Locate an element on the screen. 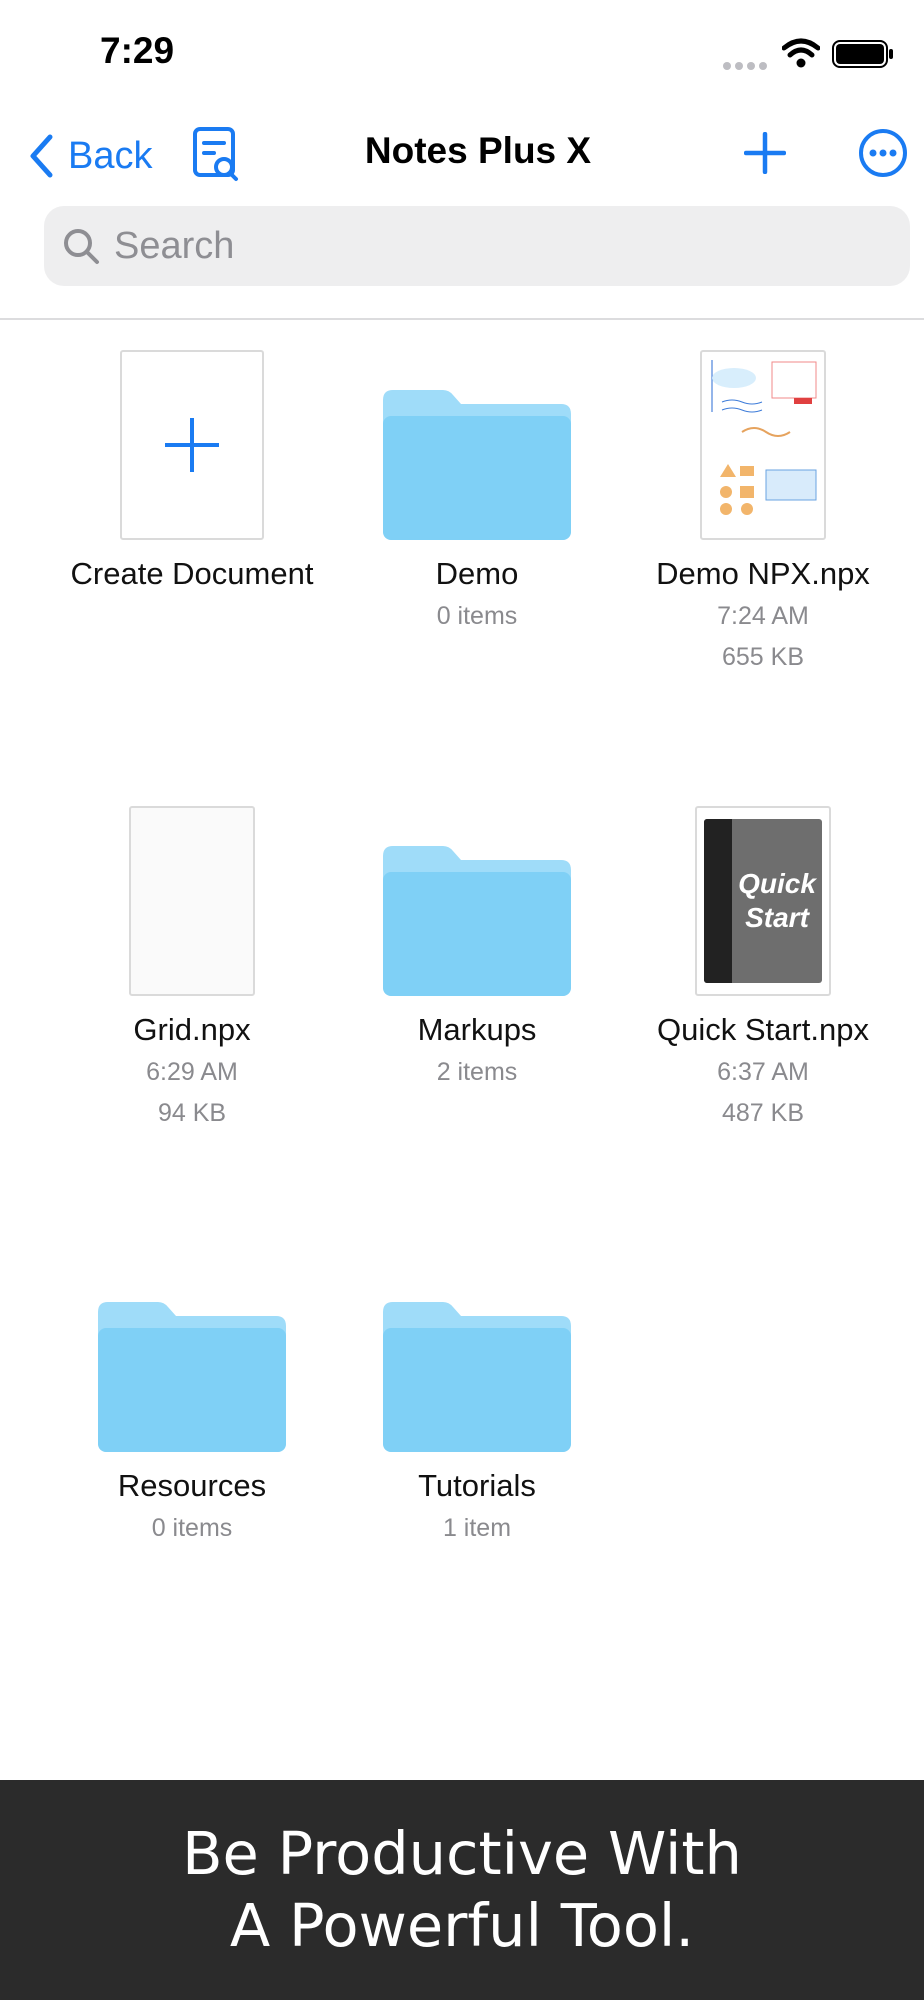 The height and width of the screenshot is (2000, 924). banner-line-1: Be Productive With is located at coordinates (462, 1853).